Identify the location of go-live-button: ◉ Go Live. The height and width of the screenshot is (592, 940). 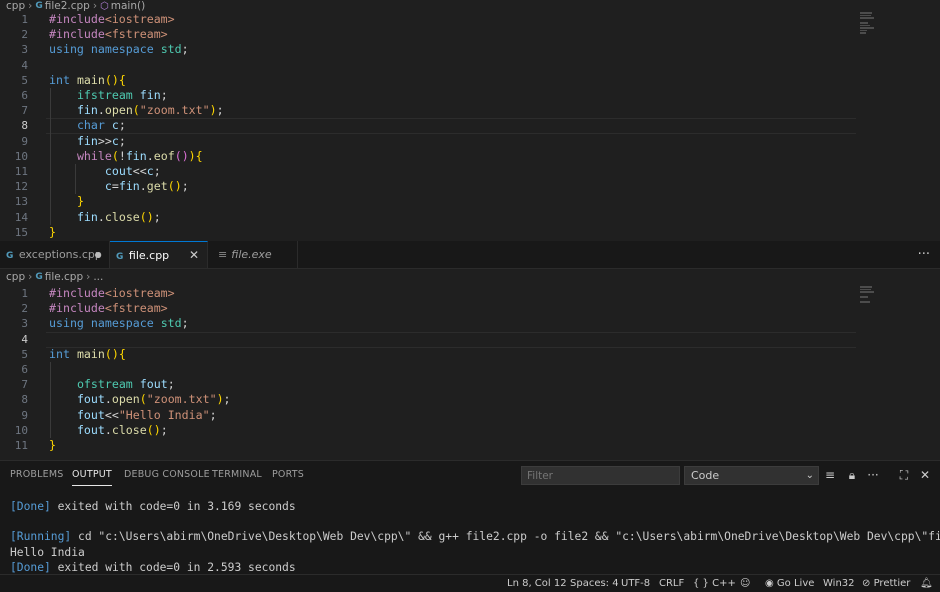
(789, 583).